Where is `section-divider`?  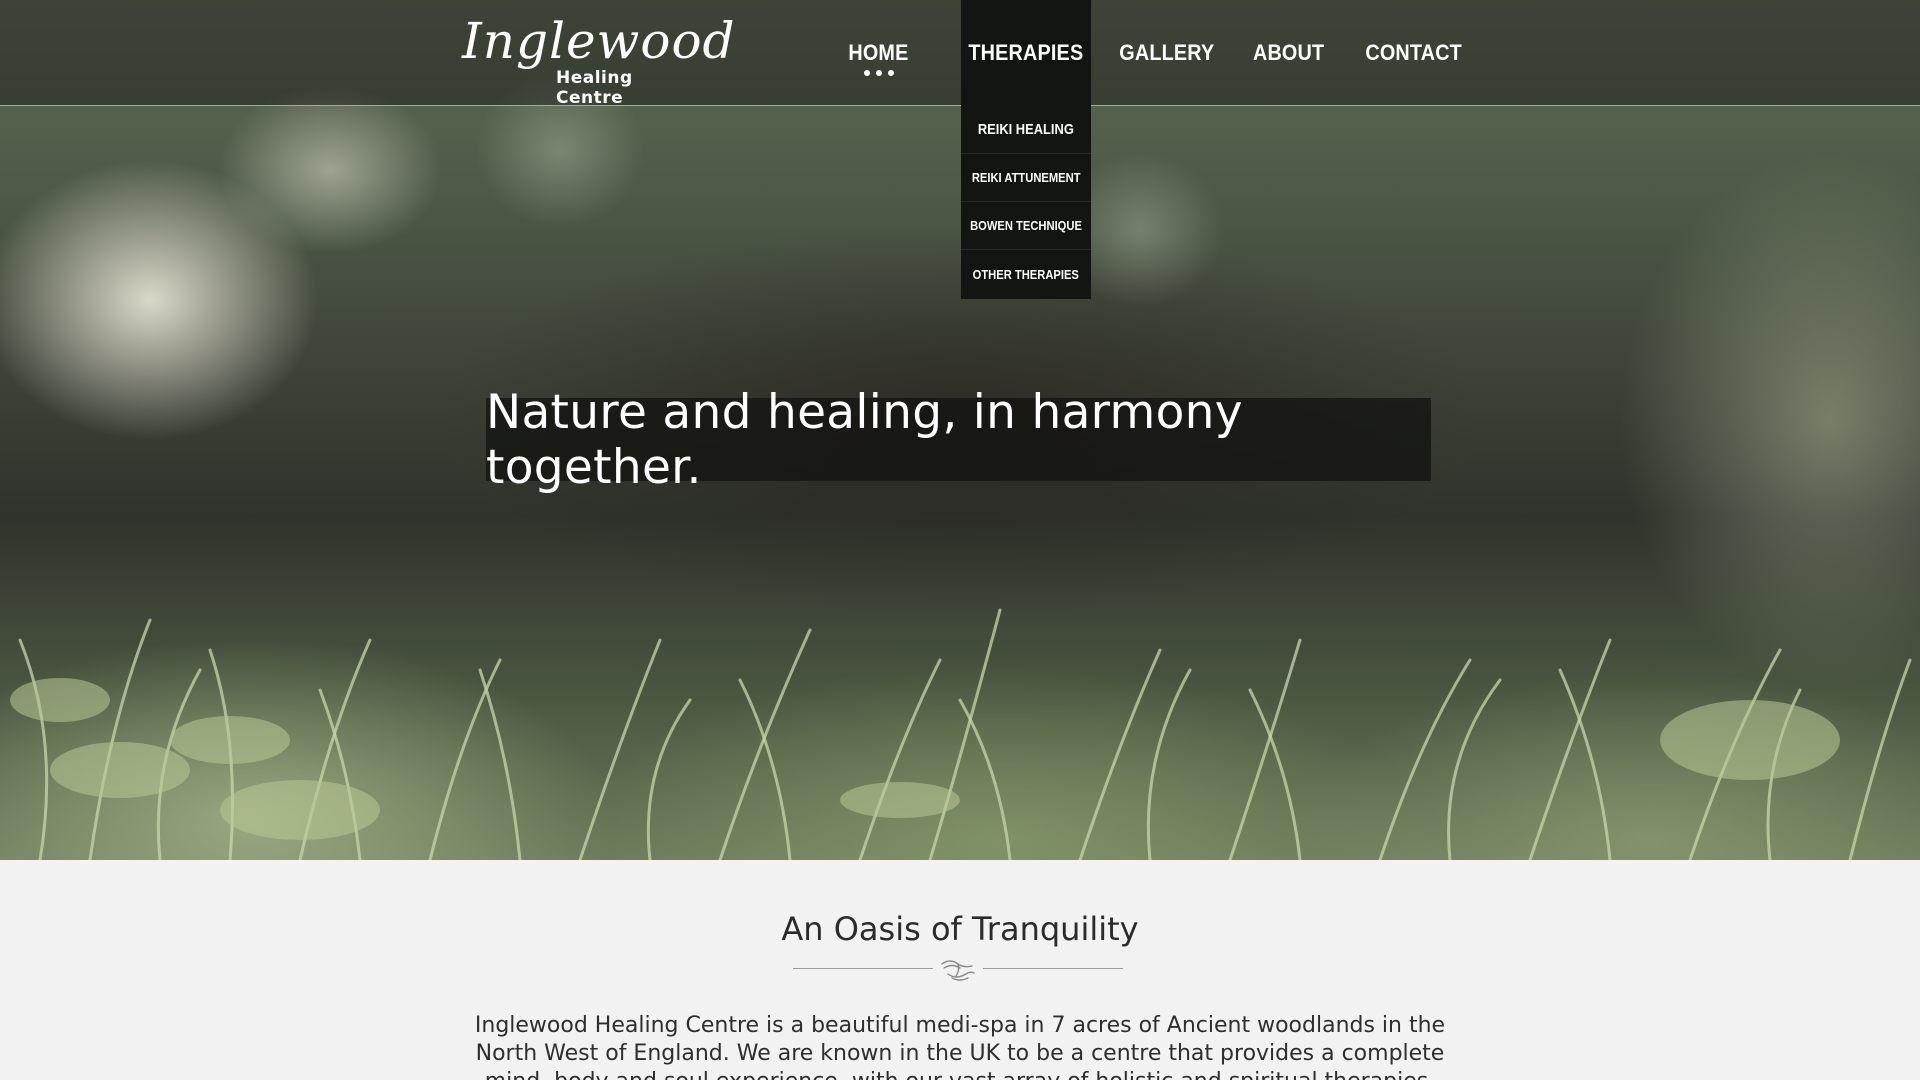 section-divider is located at coordinates (958, 969).